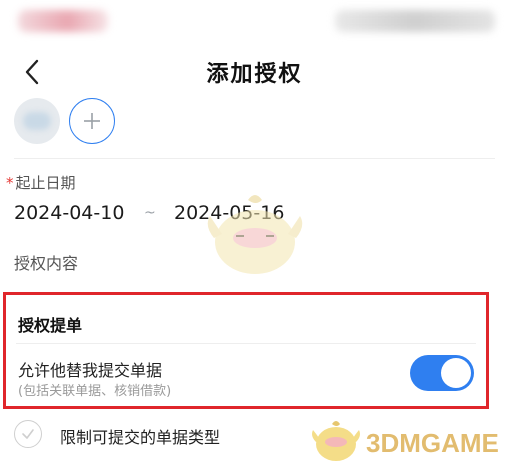 The image size is (509, 467). Describe the element at coordinates (90, 370) in the screenshot. I see `allow-submit-label: 允许他替我提交单据` at that location.